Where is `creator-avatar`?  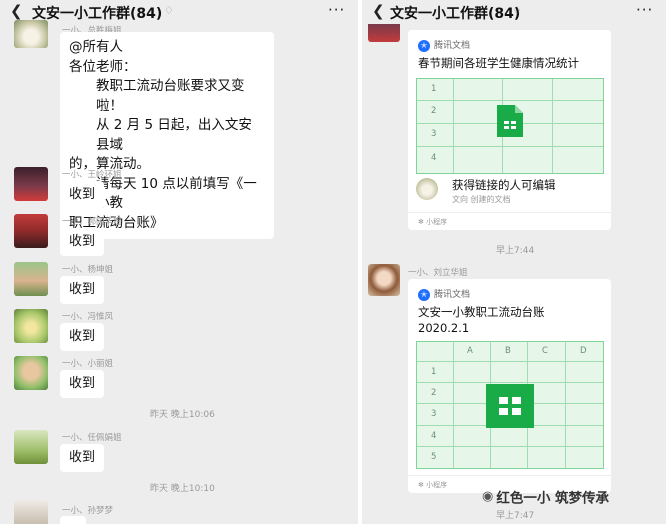 creator-avatar is located at coordinates (427, 189).